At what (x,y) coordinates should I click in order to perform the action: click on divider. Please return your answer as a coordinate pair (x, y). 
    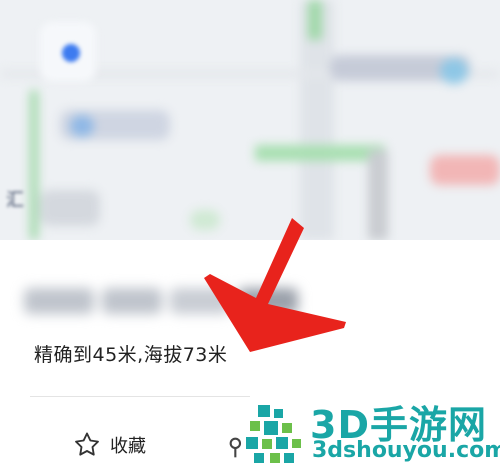
    Looking at the image, I should click on (140, 396).